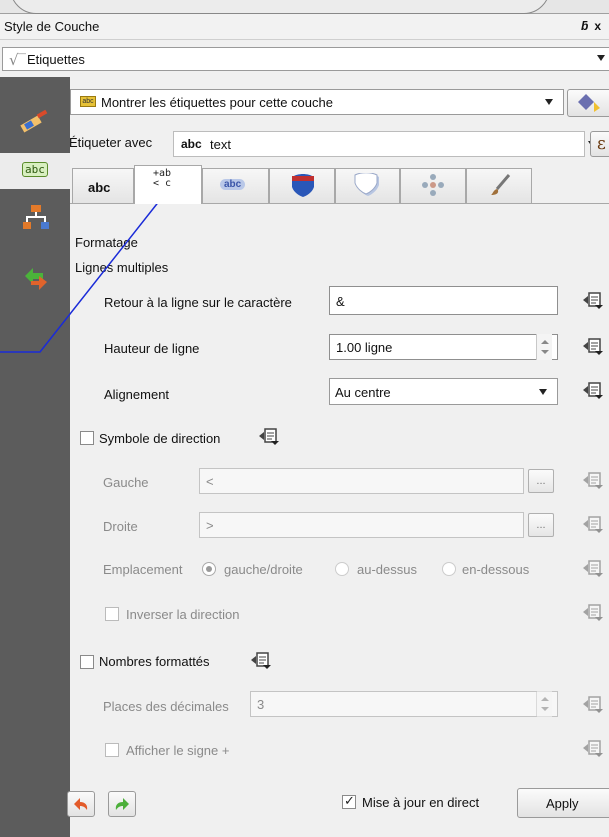  What do you see at coordinates (600, 26) in the screenshot?
I see `close-icon: x` at bounding box center [600, 26].